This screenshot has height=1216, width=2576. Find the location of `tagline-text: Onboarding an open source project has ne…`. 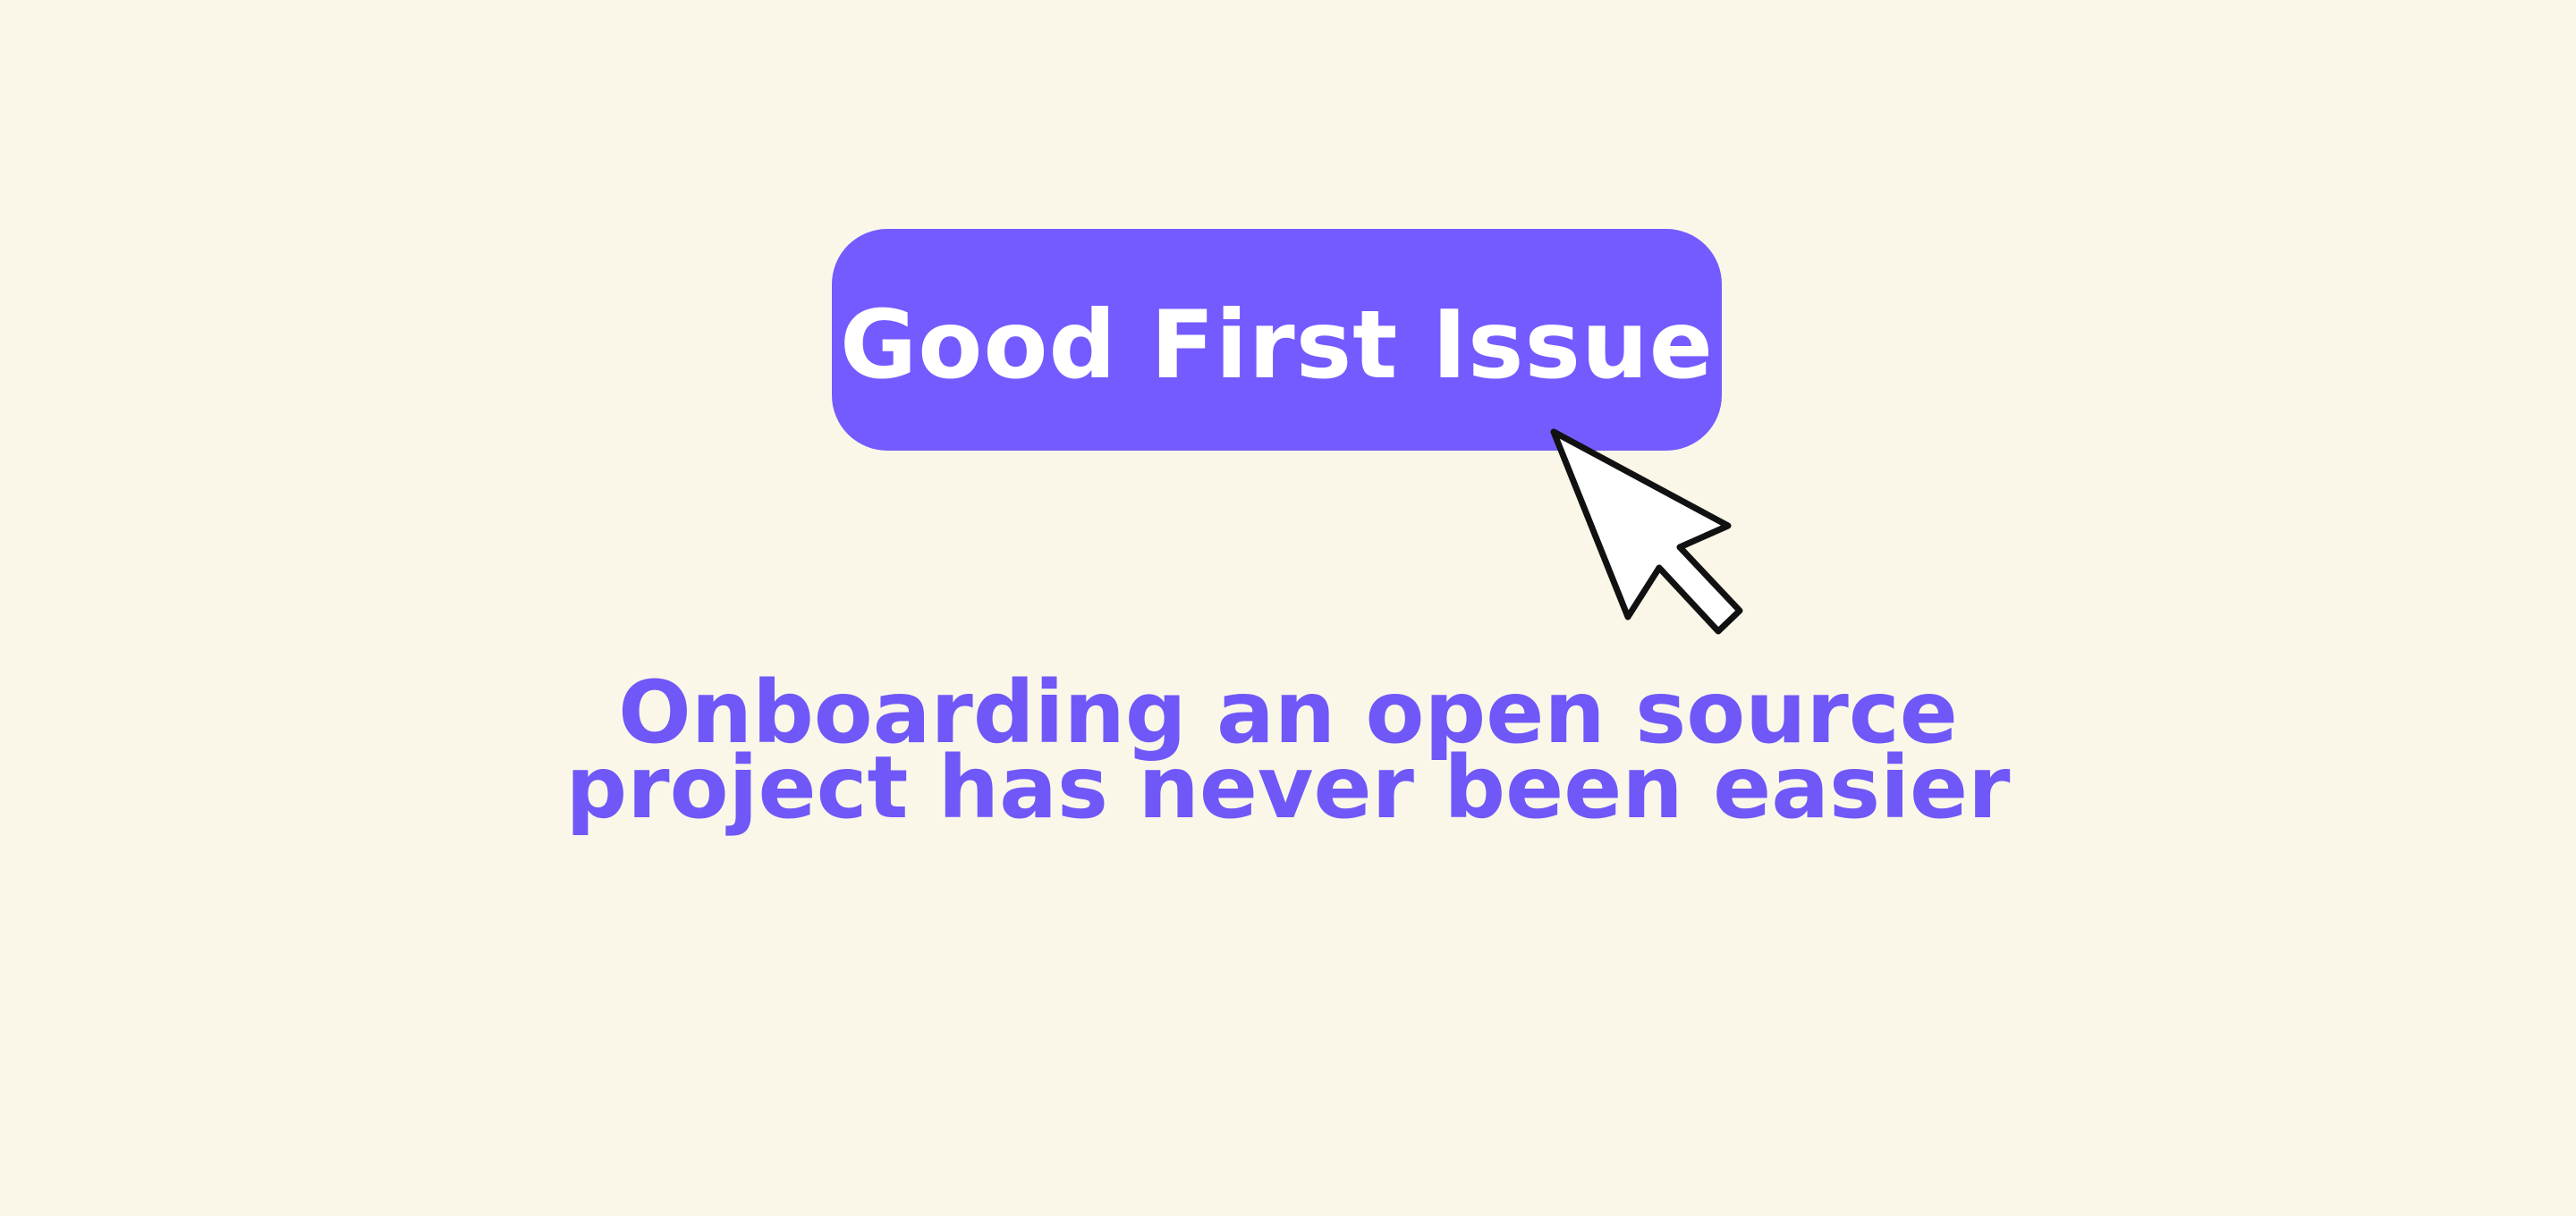

tagline-text: Onboarding an open source project has ne… is located at coordinates (1288, 754).